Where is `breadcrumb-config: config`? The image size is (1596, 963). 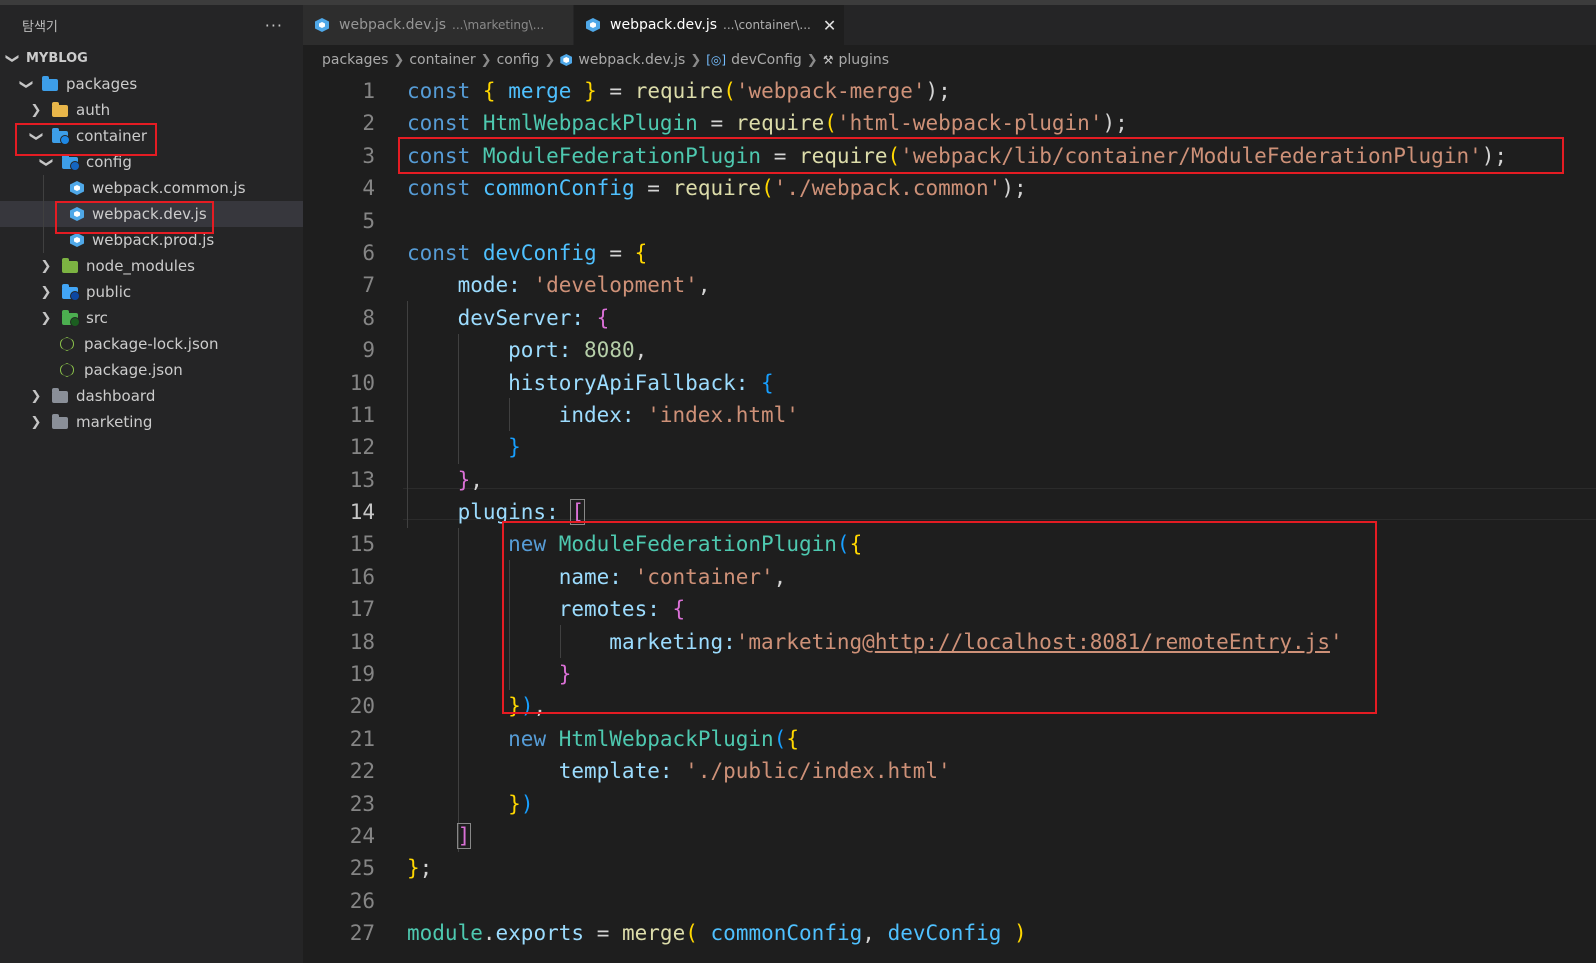 breadcrumb-config: config is located at coordinates (518, 60).